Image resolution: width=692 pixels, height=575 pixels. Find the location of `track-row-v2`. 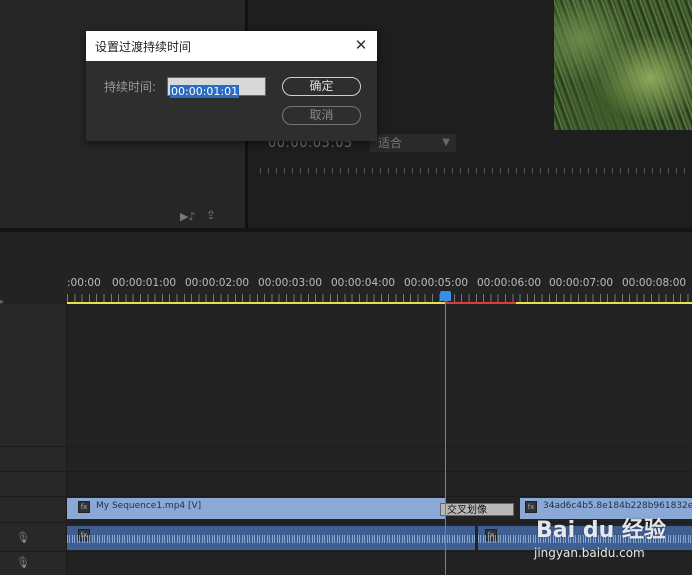

track-row-v2 is located at coordinates (346, 471).